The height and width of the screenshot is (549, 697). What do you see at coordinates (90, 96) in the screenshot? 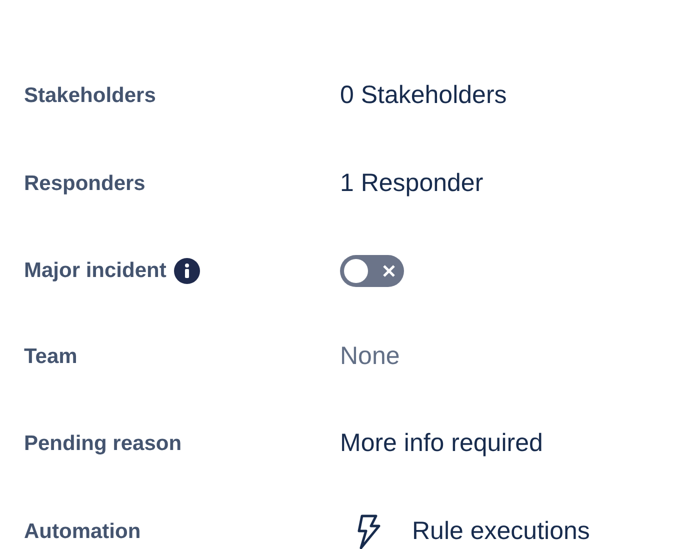
I see `field-label: Stakeholders` at bounding box center [90, 96].